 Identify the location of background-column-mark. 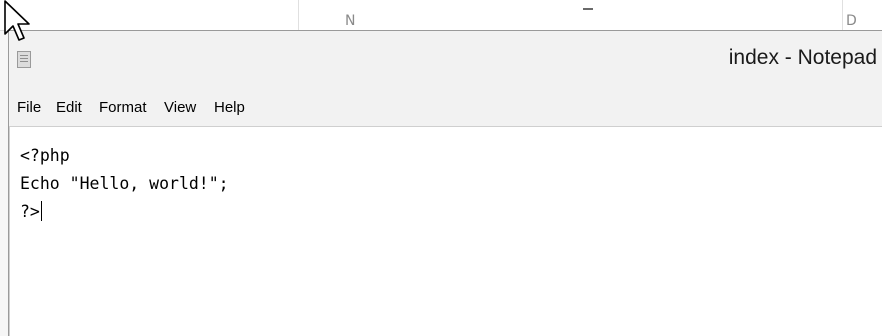
(588, 9).